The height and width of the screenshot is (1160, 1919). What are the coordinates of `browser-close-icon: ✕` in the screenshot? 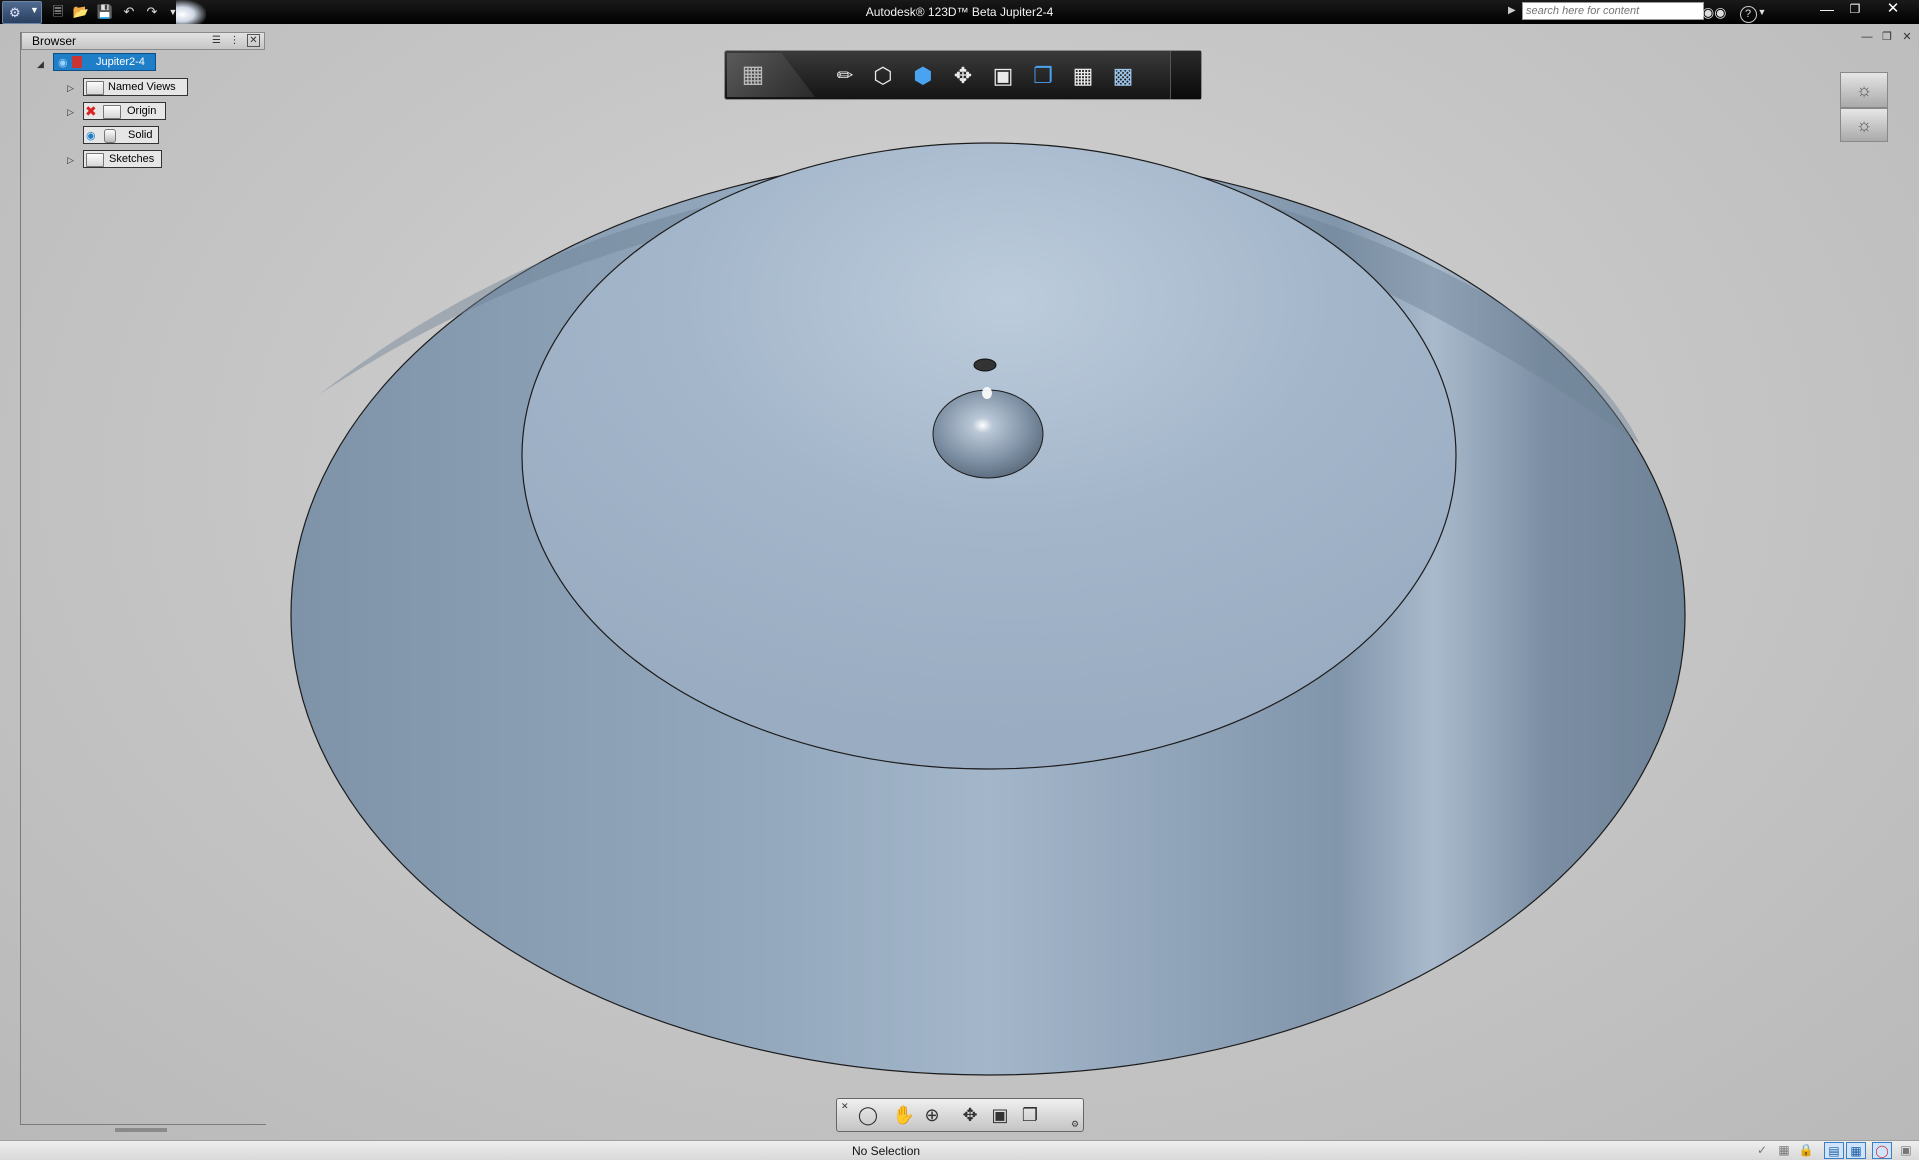 It's located at (253, 40).